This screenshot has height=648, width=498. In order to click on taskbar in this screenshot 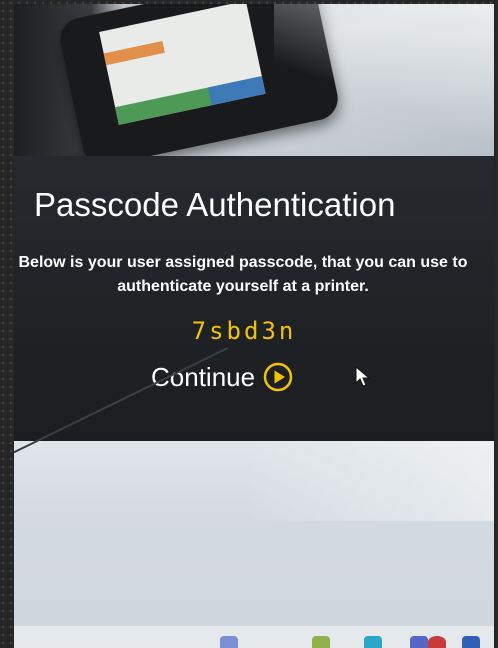, I will do `click(254, 637)`.